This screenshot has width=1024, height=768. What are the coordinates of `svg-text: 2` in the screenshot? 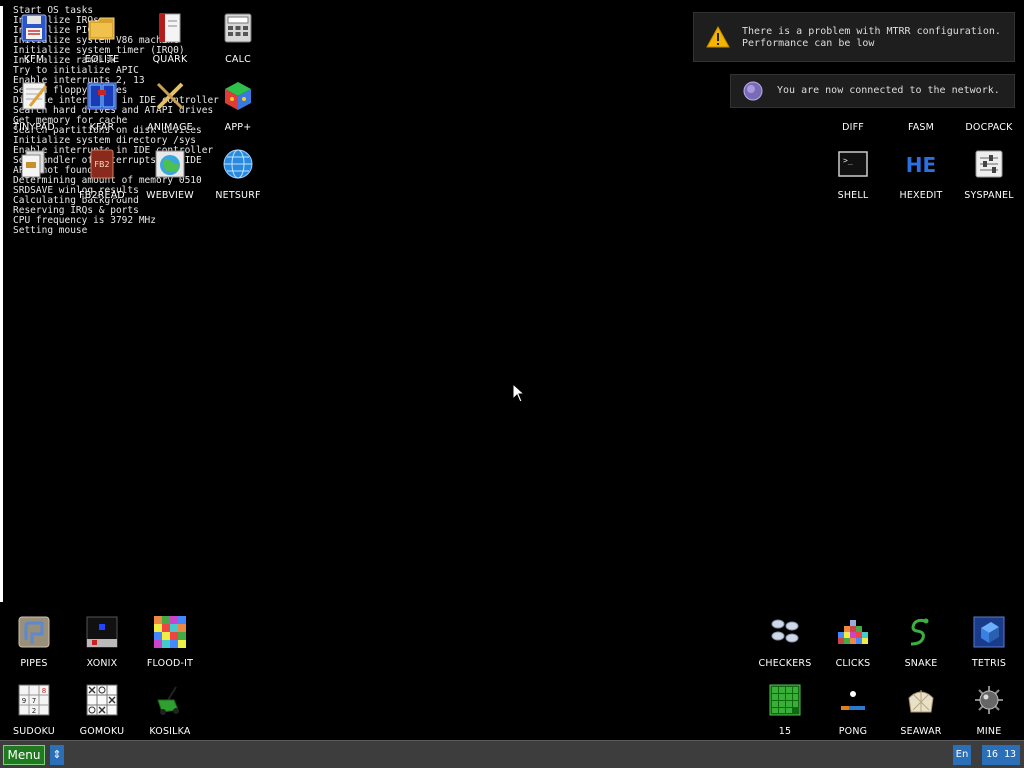 It's located at (34, 711).